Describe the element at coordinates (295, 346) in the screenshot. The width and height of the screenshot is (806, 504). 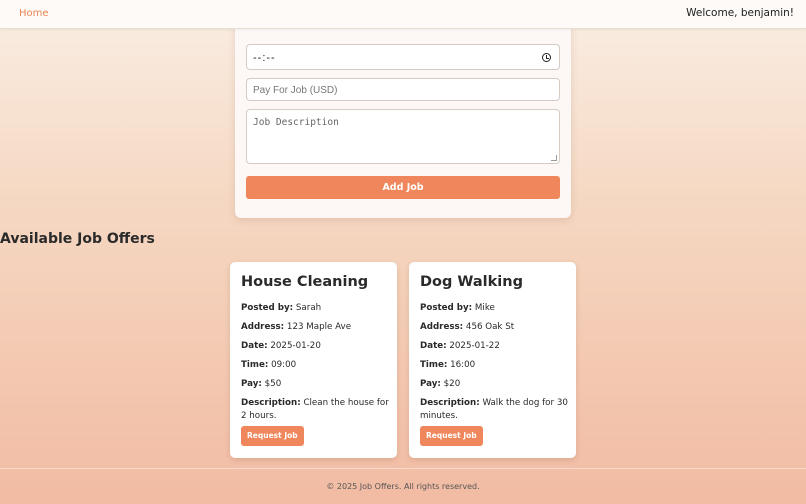
I see `date-value: 2025-01-20` at that location.